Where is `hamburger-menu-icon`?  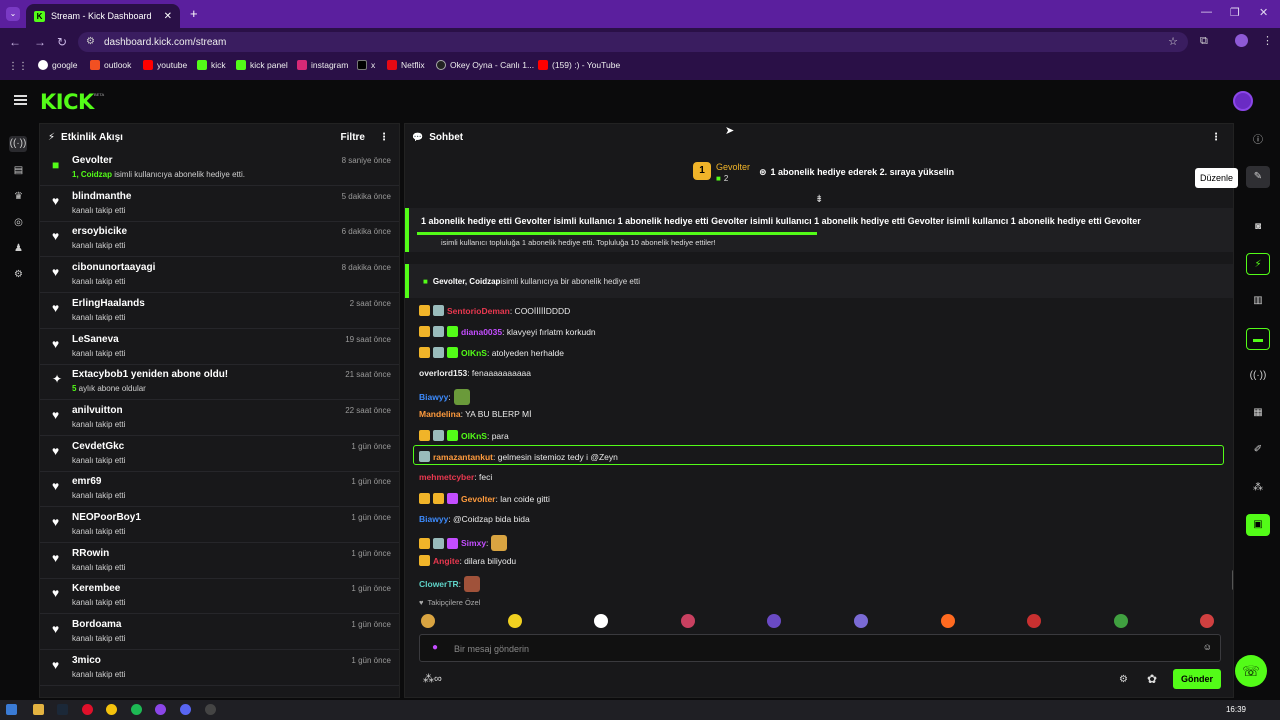 hamburger-menu-icon is located at coordinates (20, 100).